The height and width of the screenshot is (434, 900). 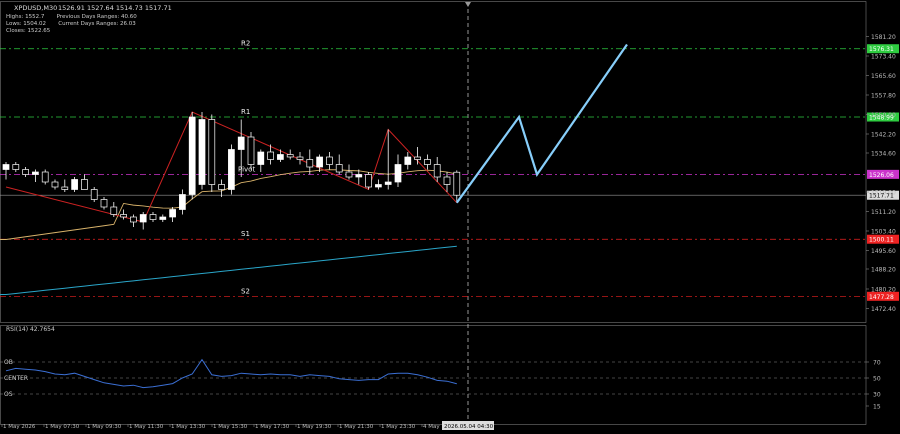 I want to click on time-tick-label: 1 May 13:30, so click(x=188, y=427).